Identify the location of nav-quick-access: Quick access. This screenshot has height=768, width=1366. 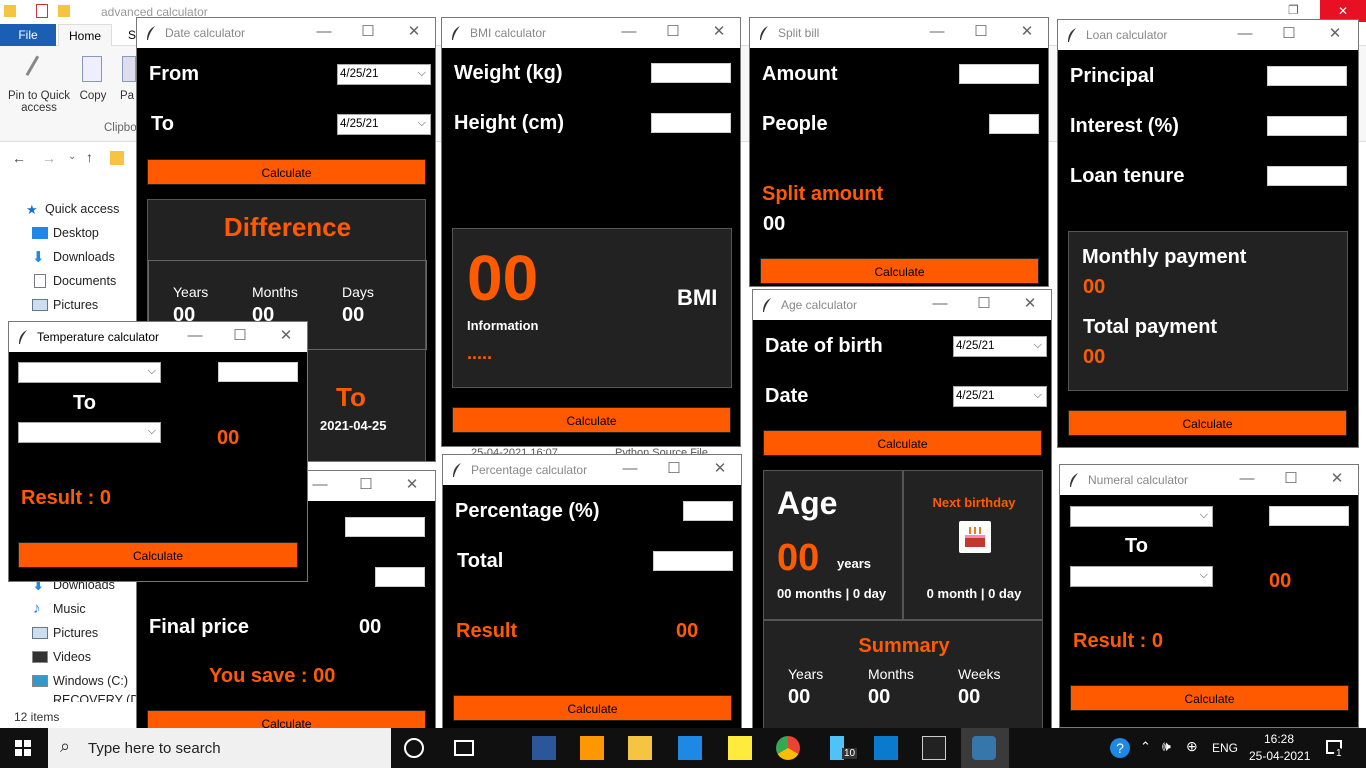
(82, 209).